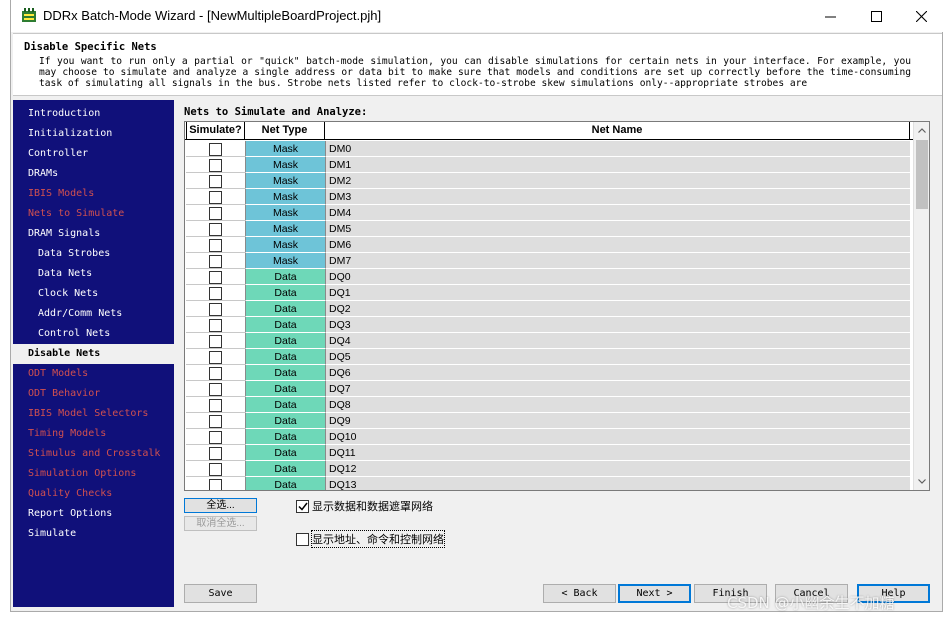 This screenshot has height=621, width=952. Describe the element at coordinates (617, 165) in the screenshot. I see `net-name-cell: DM1` at that location.